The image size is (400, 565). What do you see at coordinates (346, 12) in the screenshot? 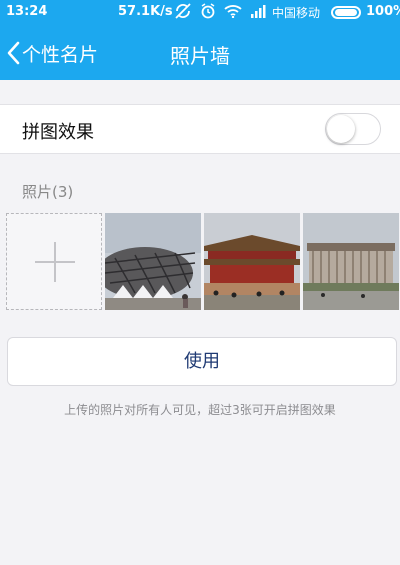
I see `battery-icon` at bounding box center [346, 12].